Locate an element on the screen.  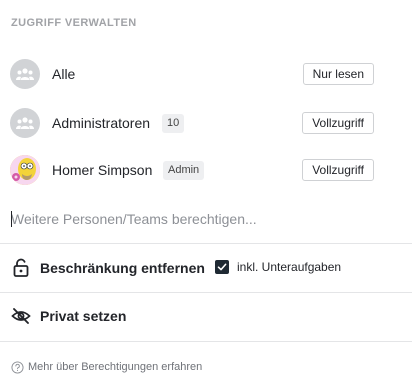
user-name: Administratoren is located at coordinates (101, 123).